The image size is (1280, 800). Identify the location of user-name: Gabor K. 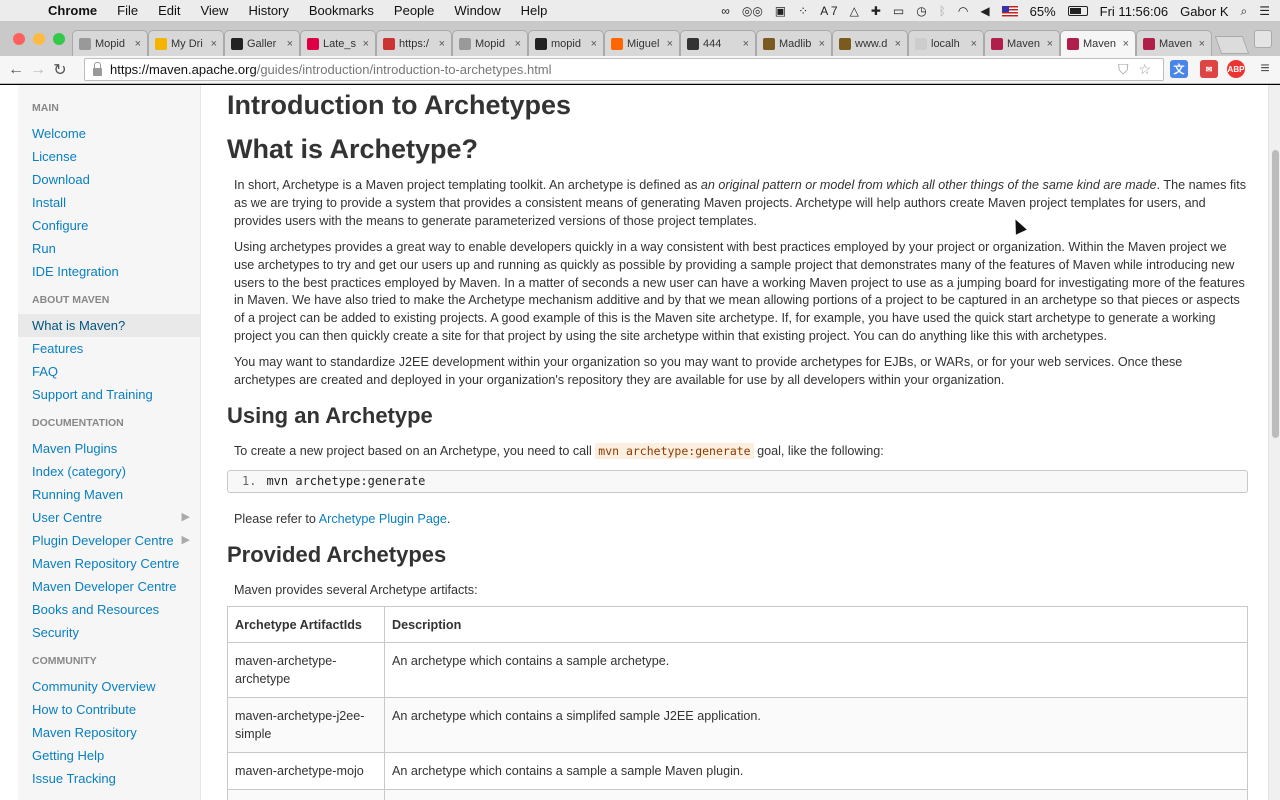
(1204, 11).